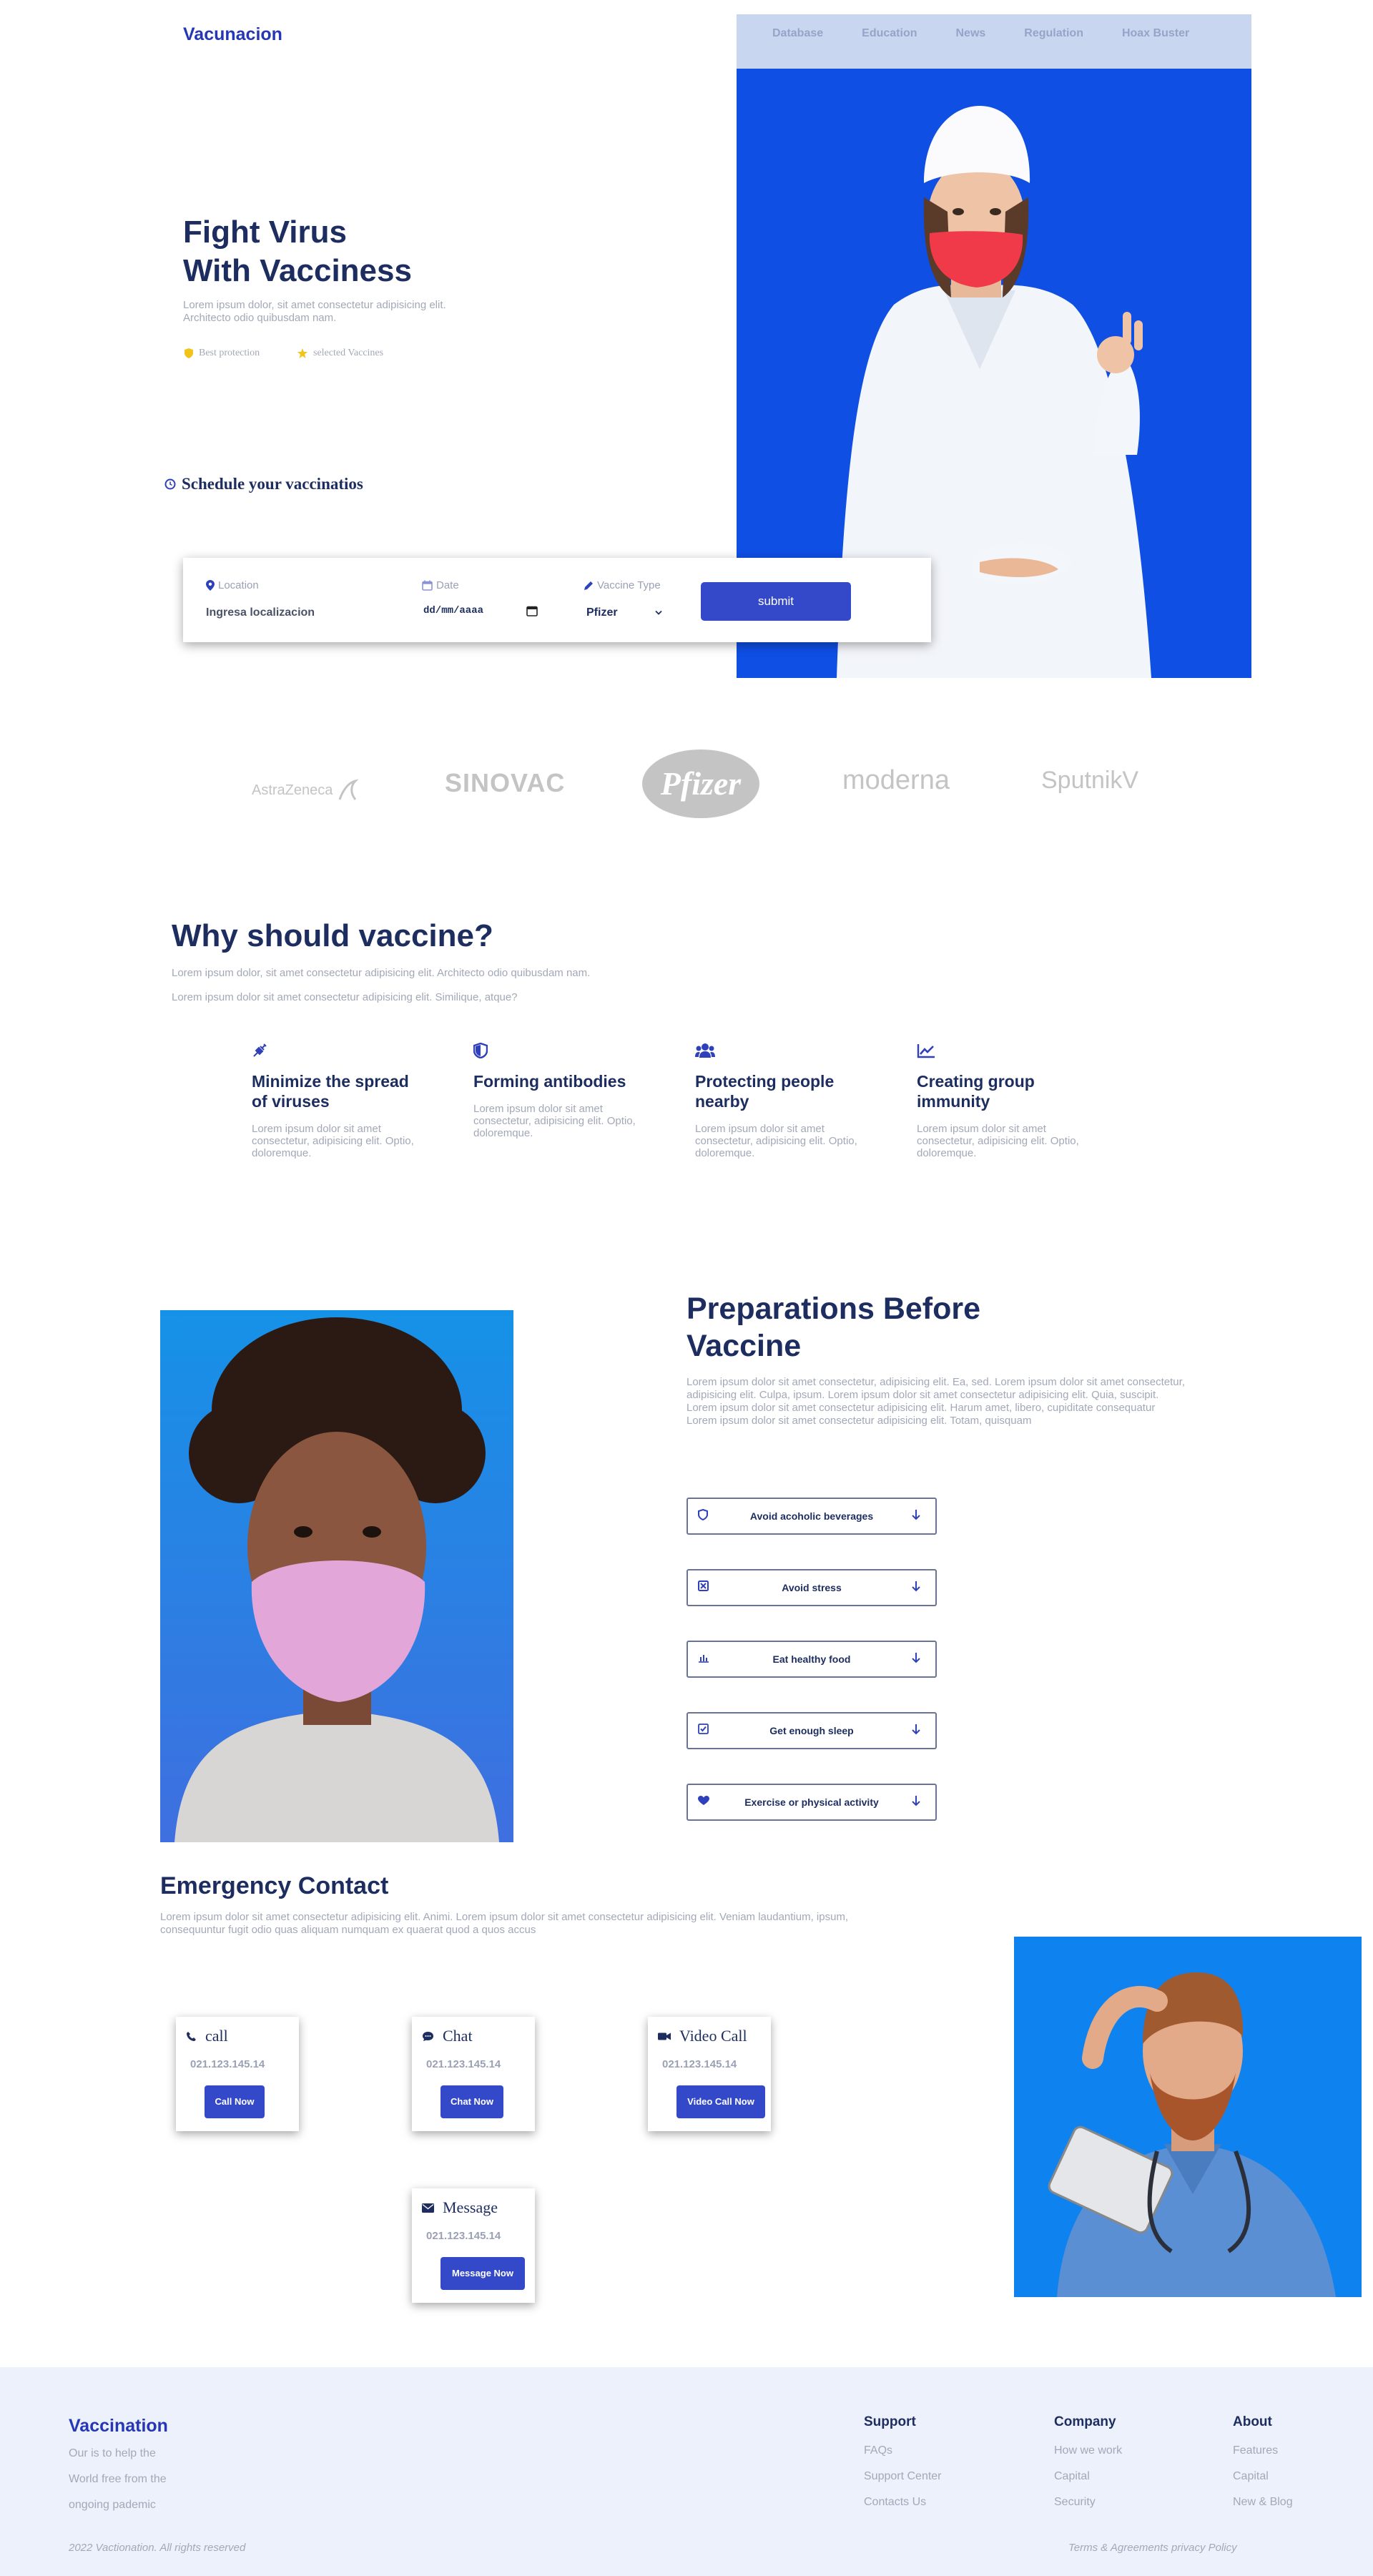 Image resolution: width=1373 pixels, height=2576 pixels. I want to click on footer-col-support: Support FAQs Support Center Contacts Us, so click(903, 2462).